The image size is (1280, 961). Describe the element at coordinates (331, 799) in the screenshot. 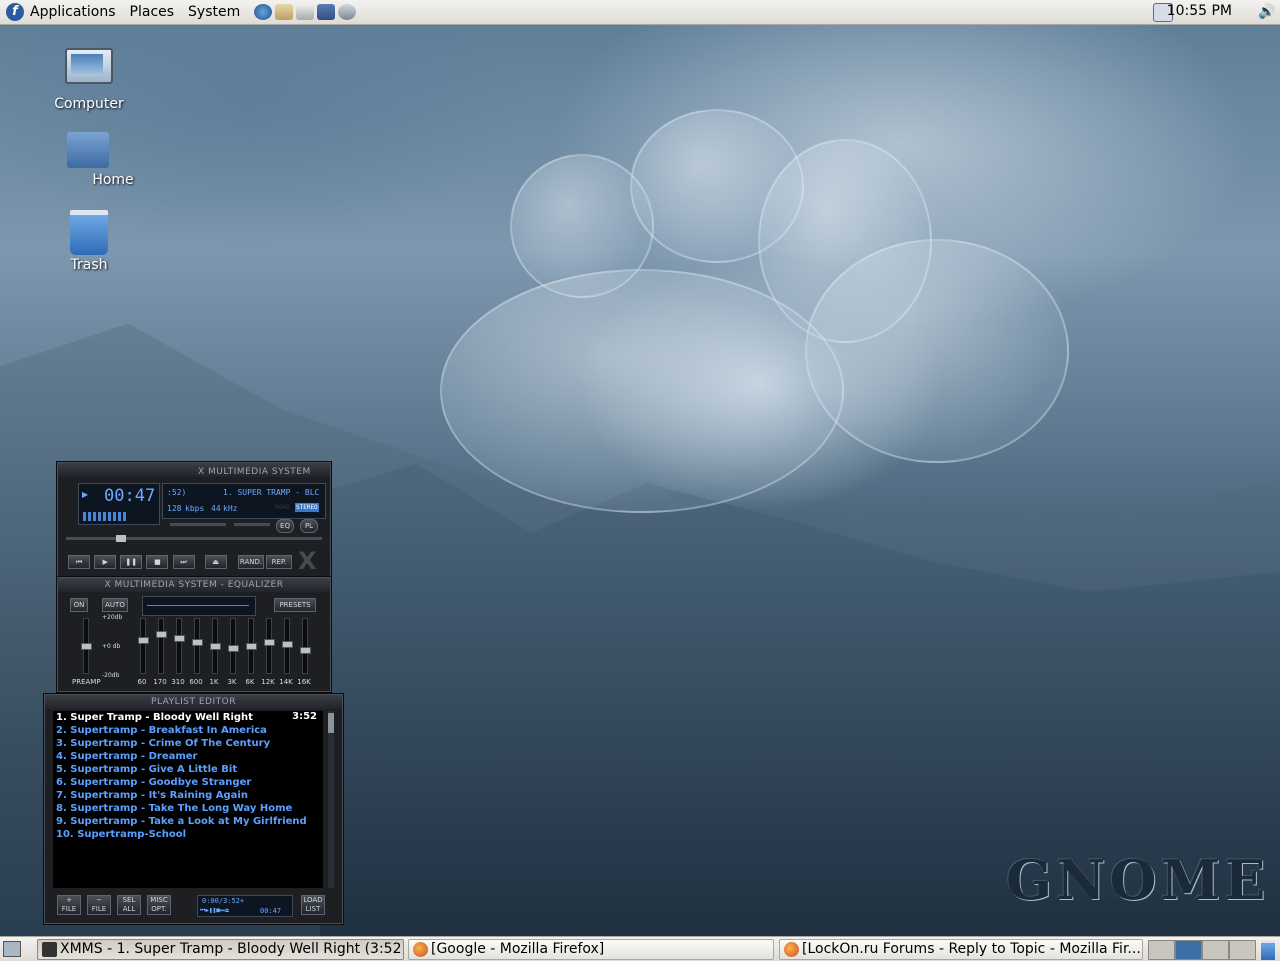

I see `playlist-scrollbar` at that location.